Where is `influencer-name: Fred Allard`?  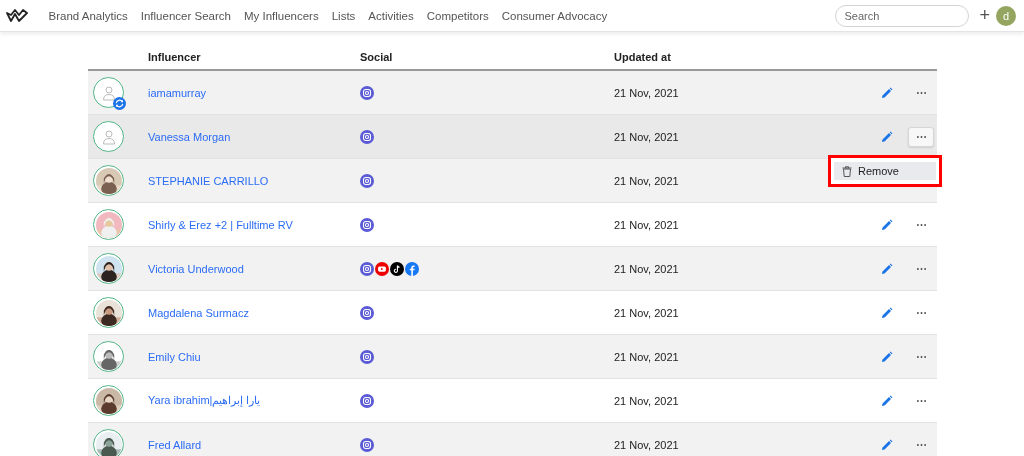
influencer-name: Fred Allard is located at coordinates (254, 444).